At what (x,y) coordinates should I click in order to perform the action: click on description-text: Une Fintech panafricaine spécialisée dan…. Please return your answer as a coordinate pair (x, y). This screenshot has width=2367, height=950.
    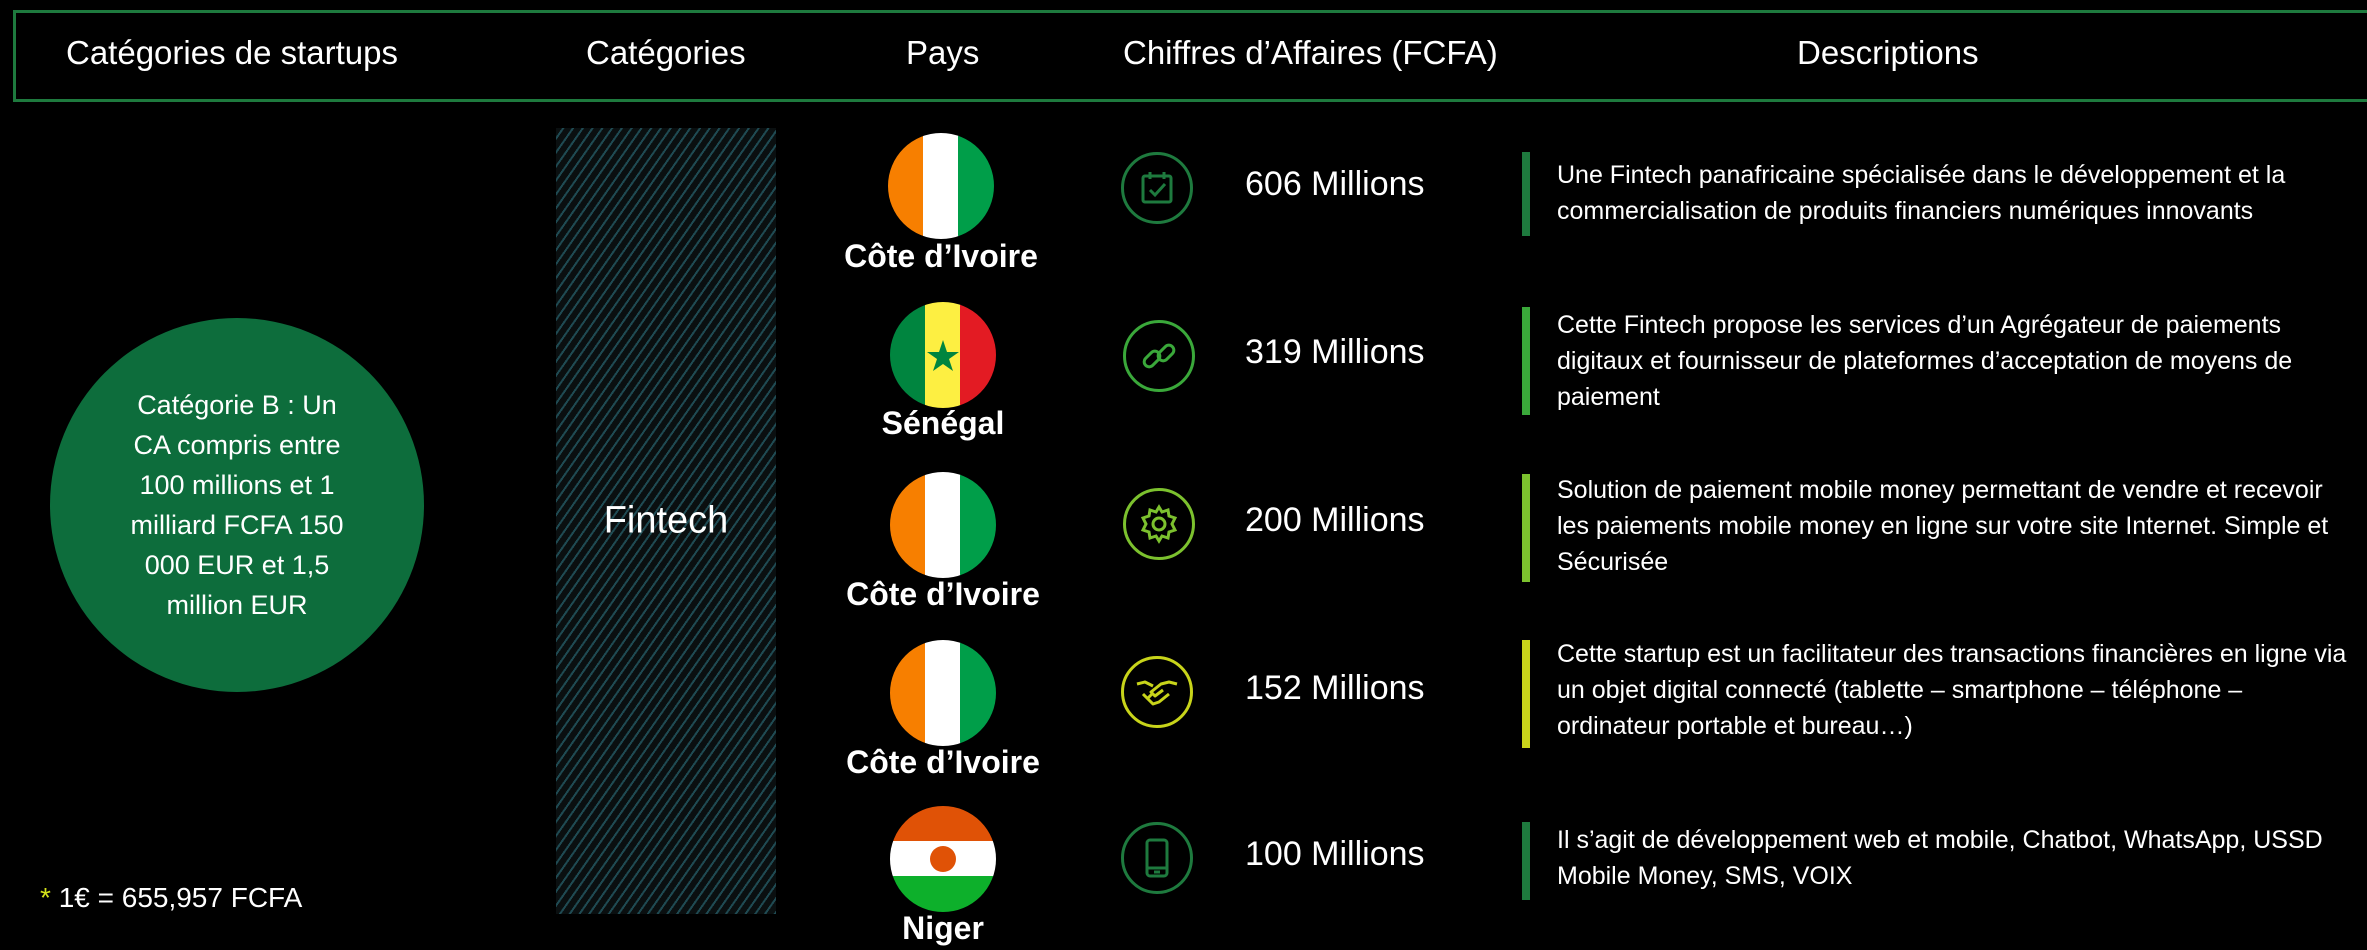
    Looking at the image, I should click on (1921, 193).